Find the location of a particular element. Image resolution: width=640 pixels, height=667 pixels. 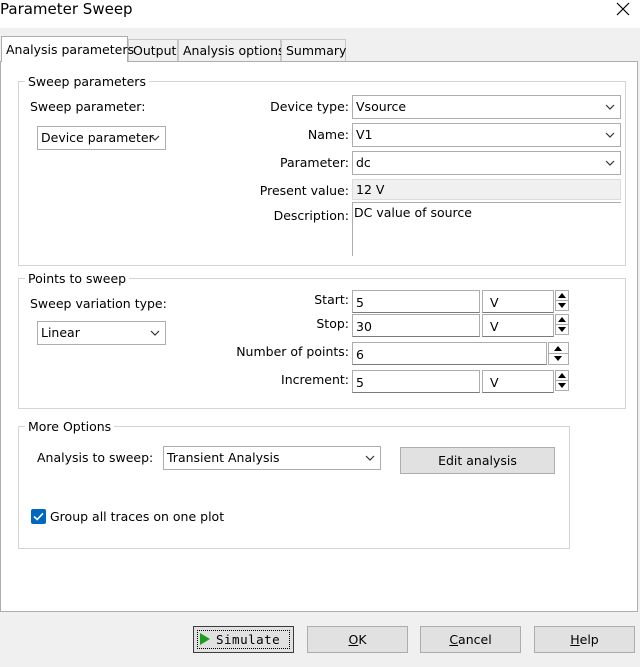

cancel-mnemonic: C is located at coordinates (454, 639).